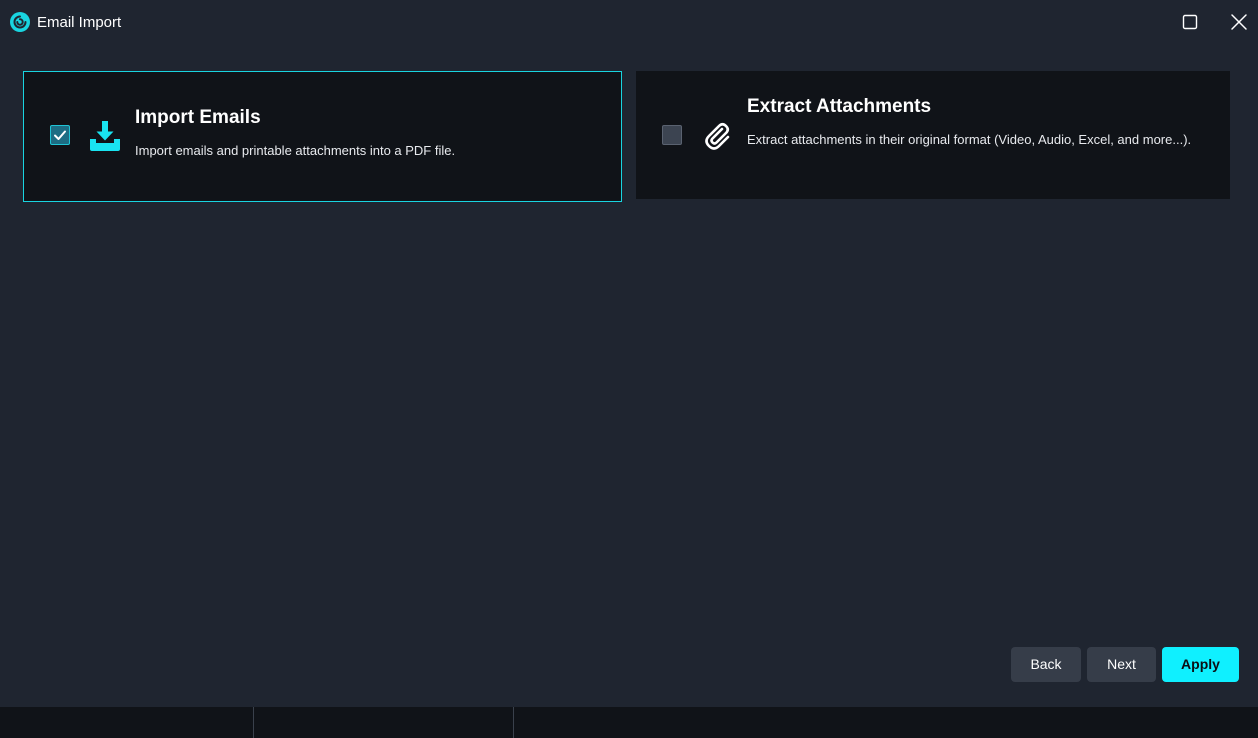 Image resolution: width=1258 pixels, height=738 pixels. I want to click on download-tray-icon, so click(105, 136).